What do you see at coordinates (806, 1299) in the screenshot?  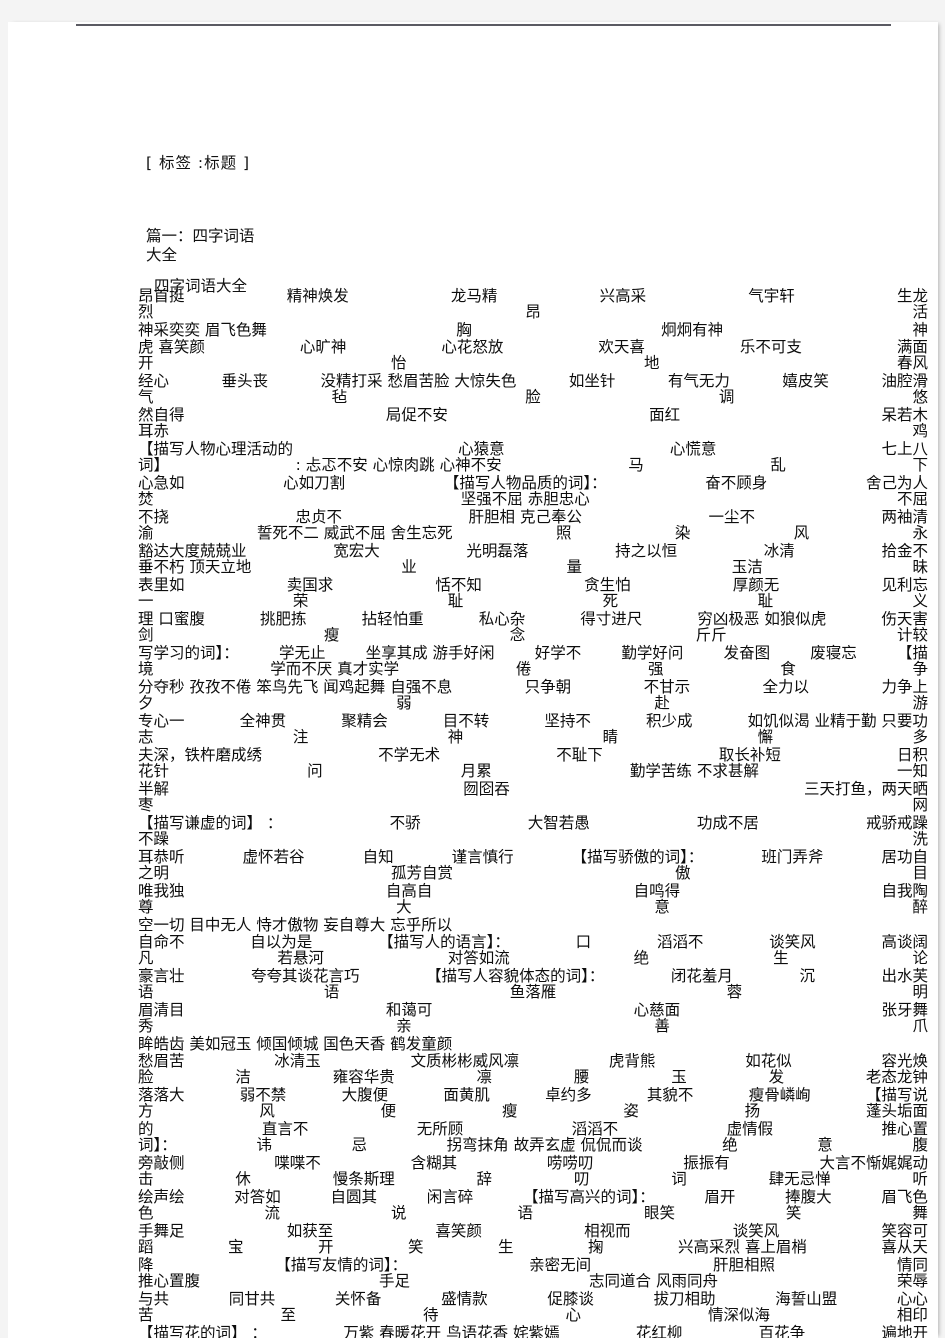 I see `idiom-cell: 海誓山盟` at bounding box center [806, 1299].